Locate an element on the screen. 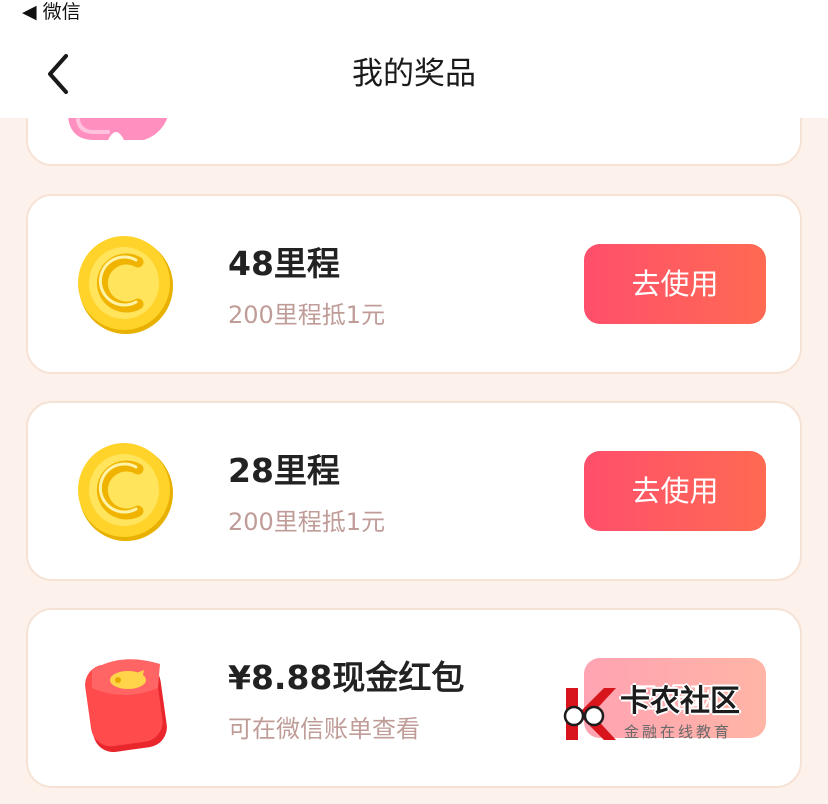 The image size is (828, 804). page-title: 我的奖品 is located at coordinates (414, 74).